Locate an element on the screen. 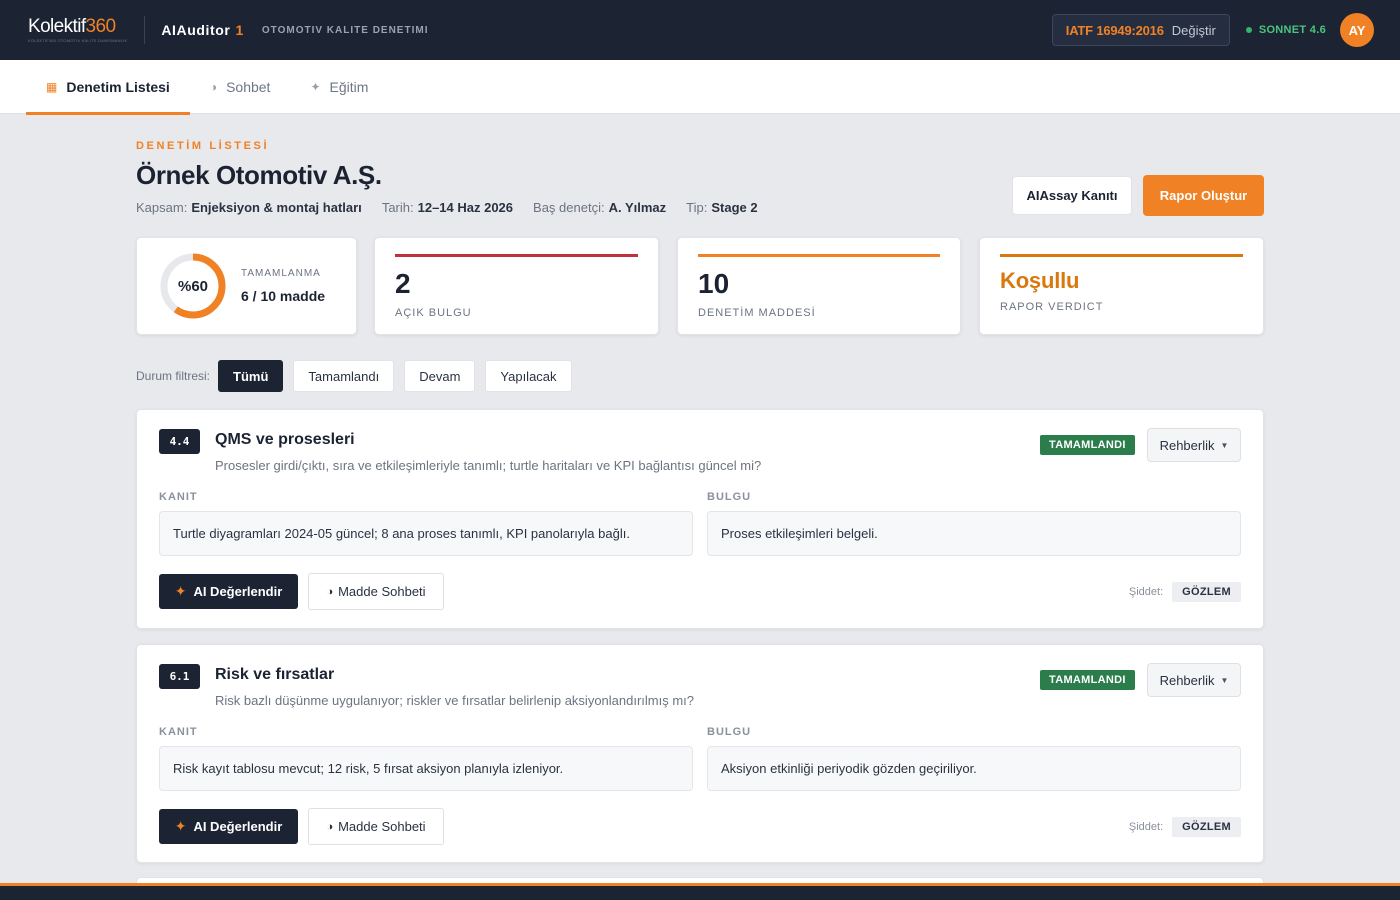  tab-bar: ▦ Denetim Listesi ◑ Sohbet ✦ Eğitim is located at coordinates (700, 87).